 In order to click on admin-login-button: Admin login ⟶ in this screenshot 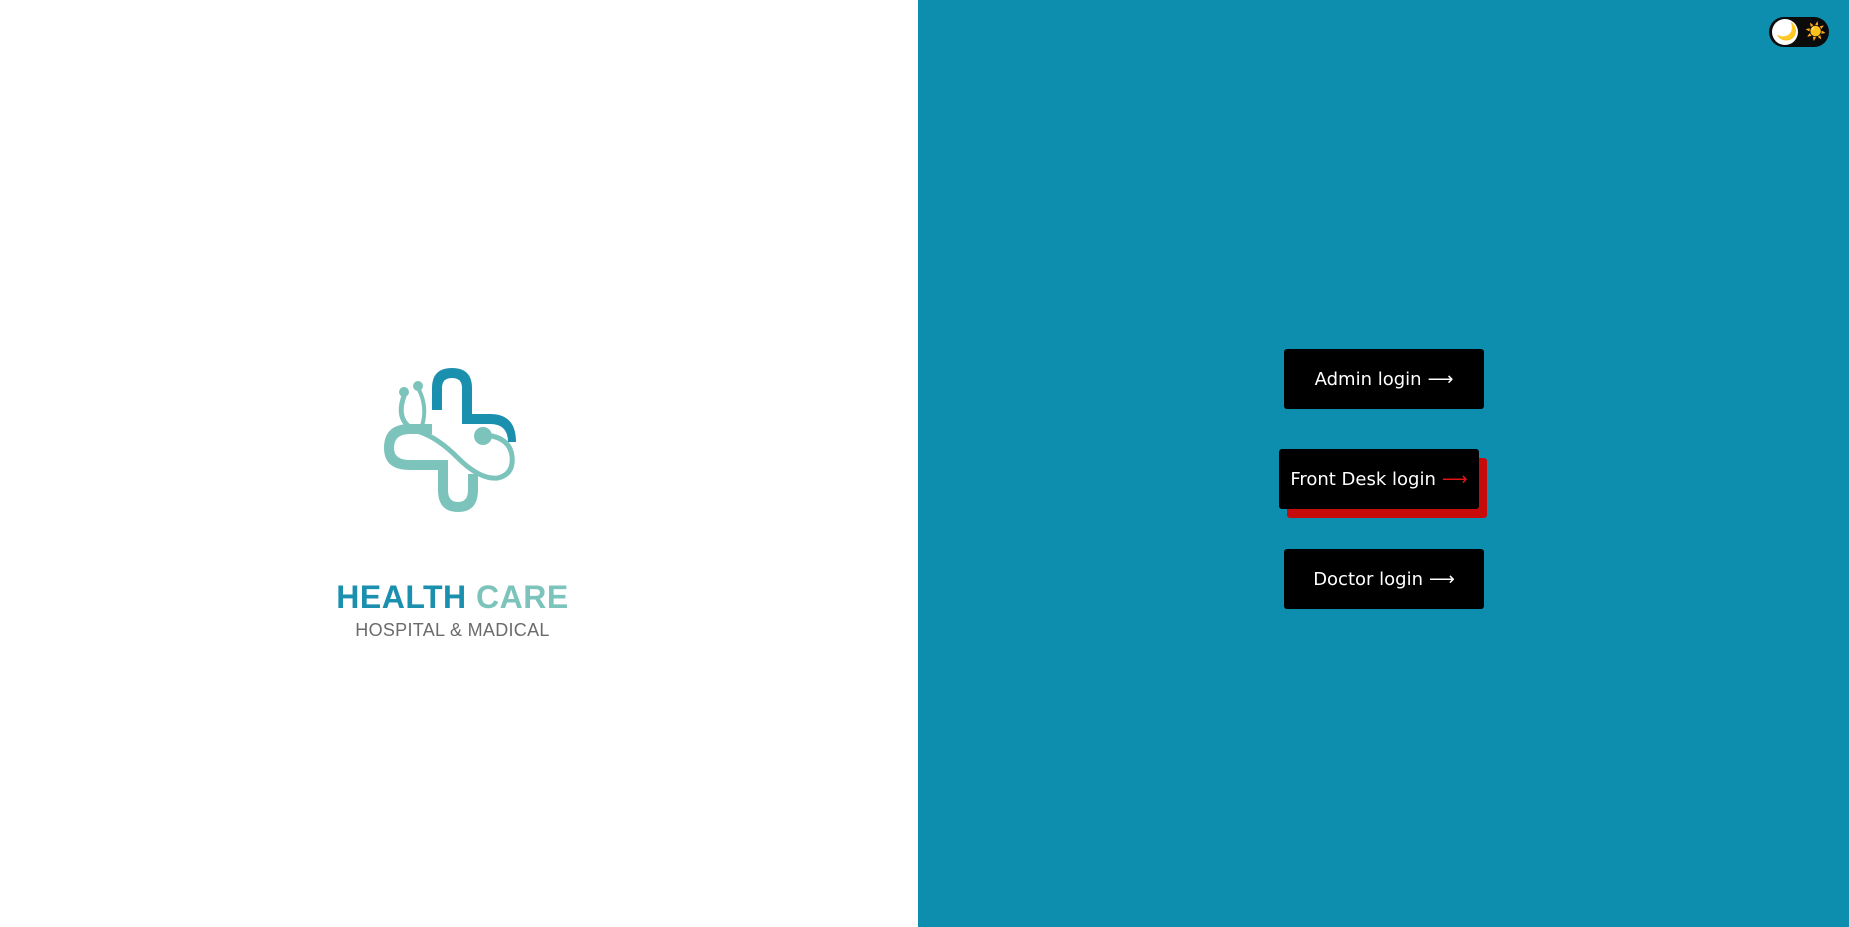, I will do `click(1384, 379)`.